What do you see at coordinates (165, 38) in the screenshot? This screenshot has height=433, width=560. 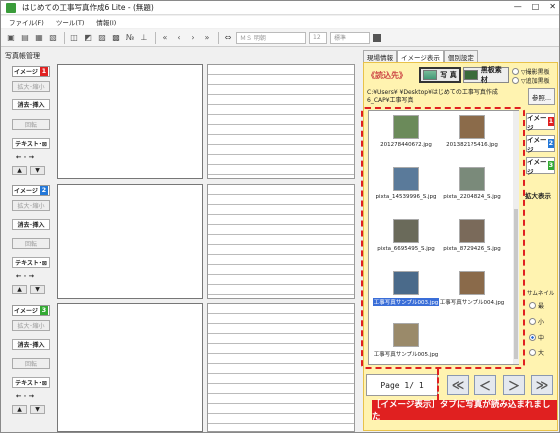 I see `first-icon: «` at bounding box center [165, 38].